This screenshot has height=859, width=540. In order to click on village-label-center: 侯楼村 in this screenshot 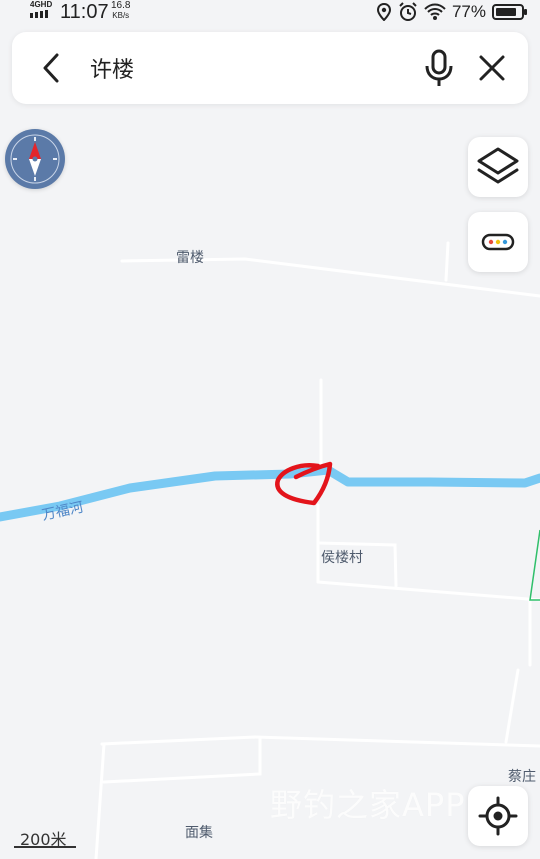, I will do `click(342, 557)`.